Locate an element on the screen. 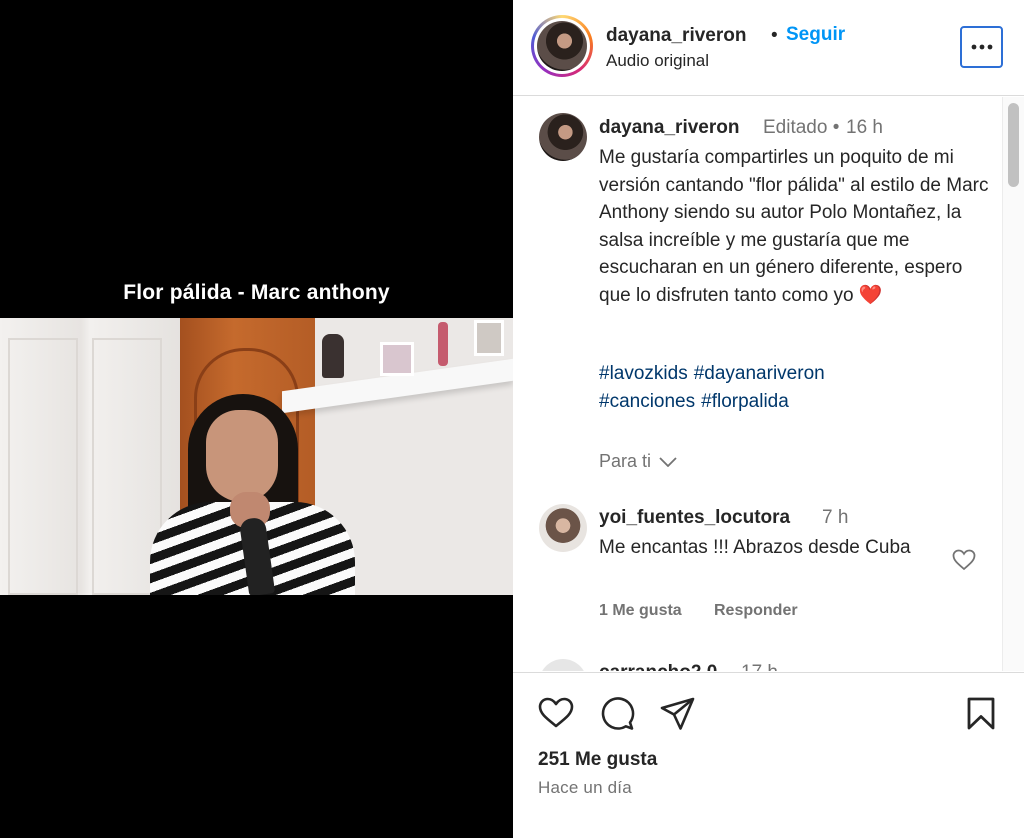  comment-like-heart-icon is located at coordinates (964, 560).